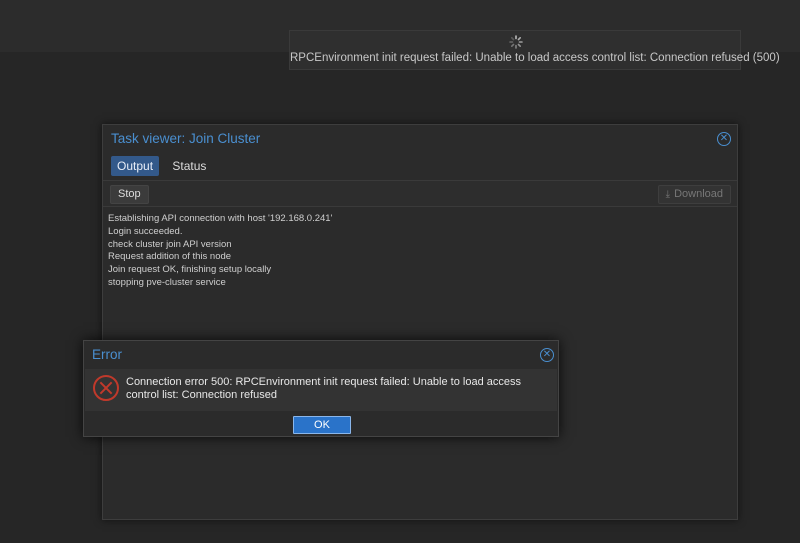 This screenshot has height=543, width=800. I want to click on error-dialog-title: Error, so click(107, 354).